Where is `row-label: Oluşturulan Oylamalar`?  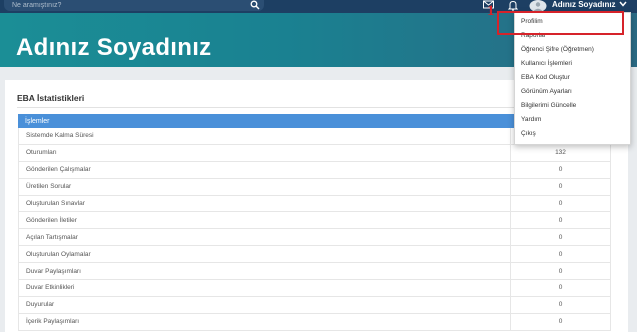 row-label: Oluşturulan Oylamalar is located at coordinates (58, 254).